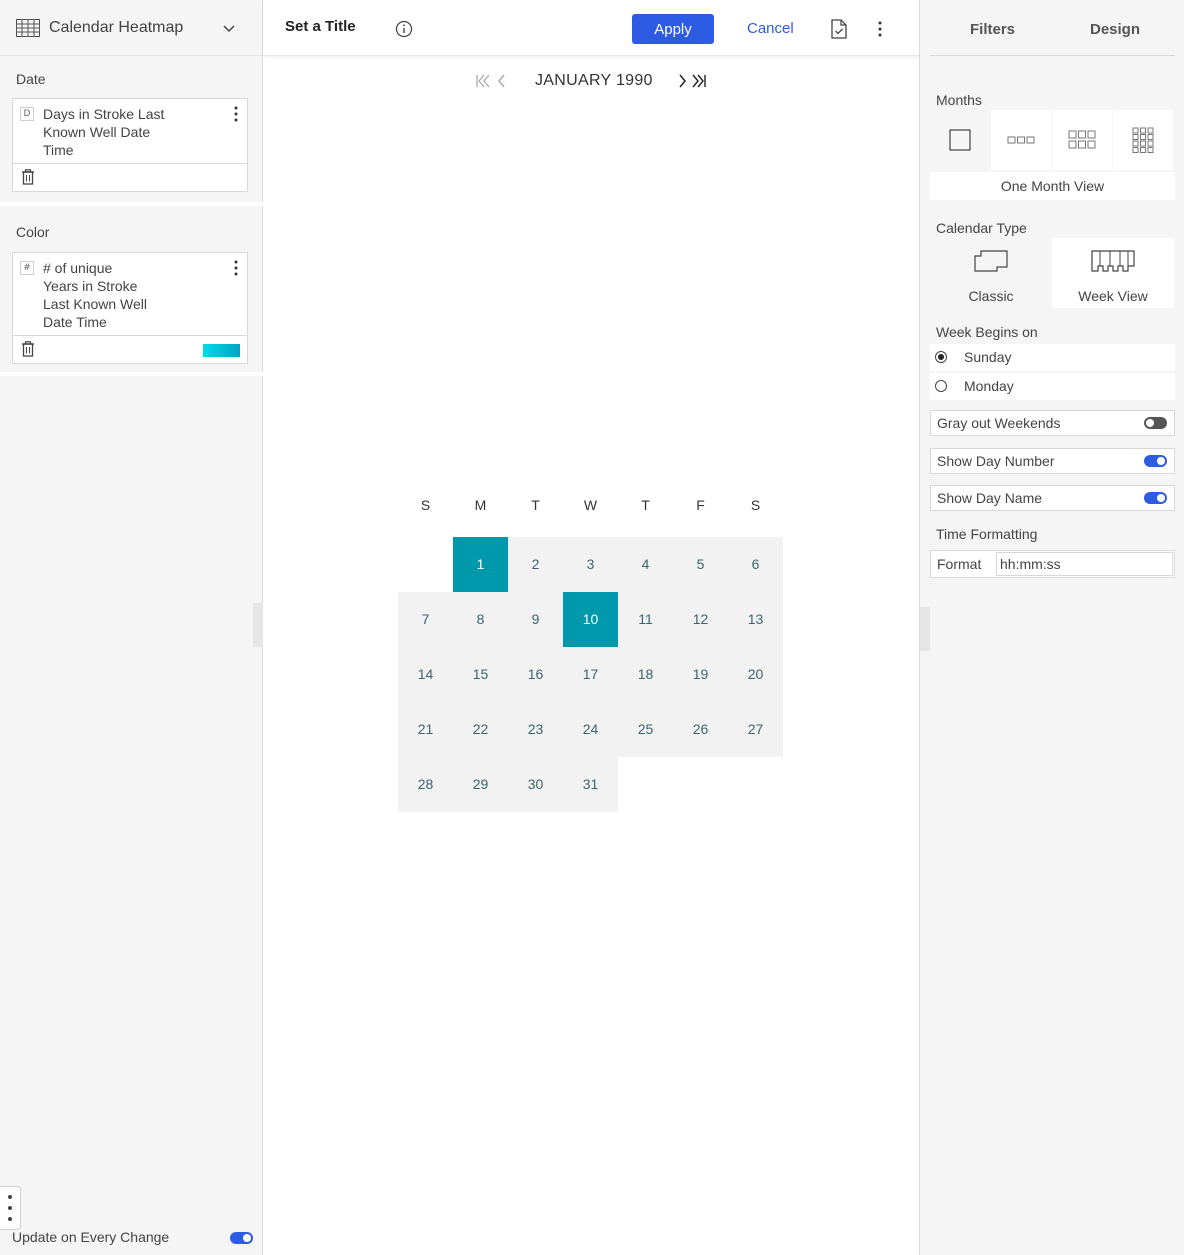 This screenshot has height=1255, width=1184. Describe the element at coordinates (755, 564) in the screenshot. I see `calendar-day-cell: 6` at that location.